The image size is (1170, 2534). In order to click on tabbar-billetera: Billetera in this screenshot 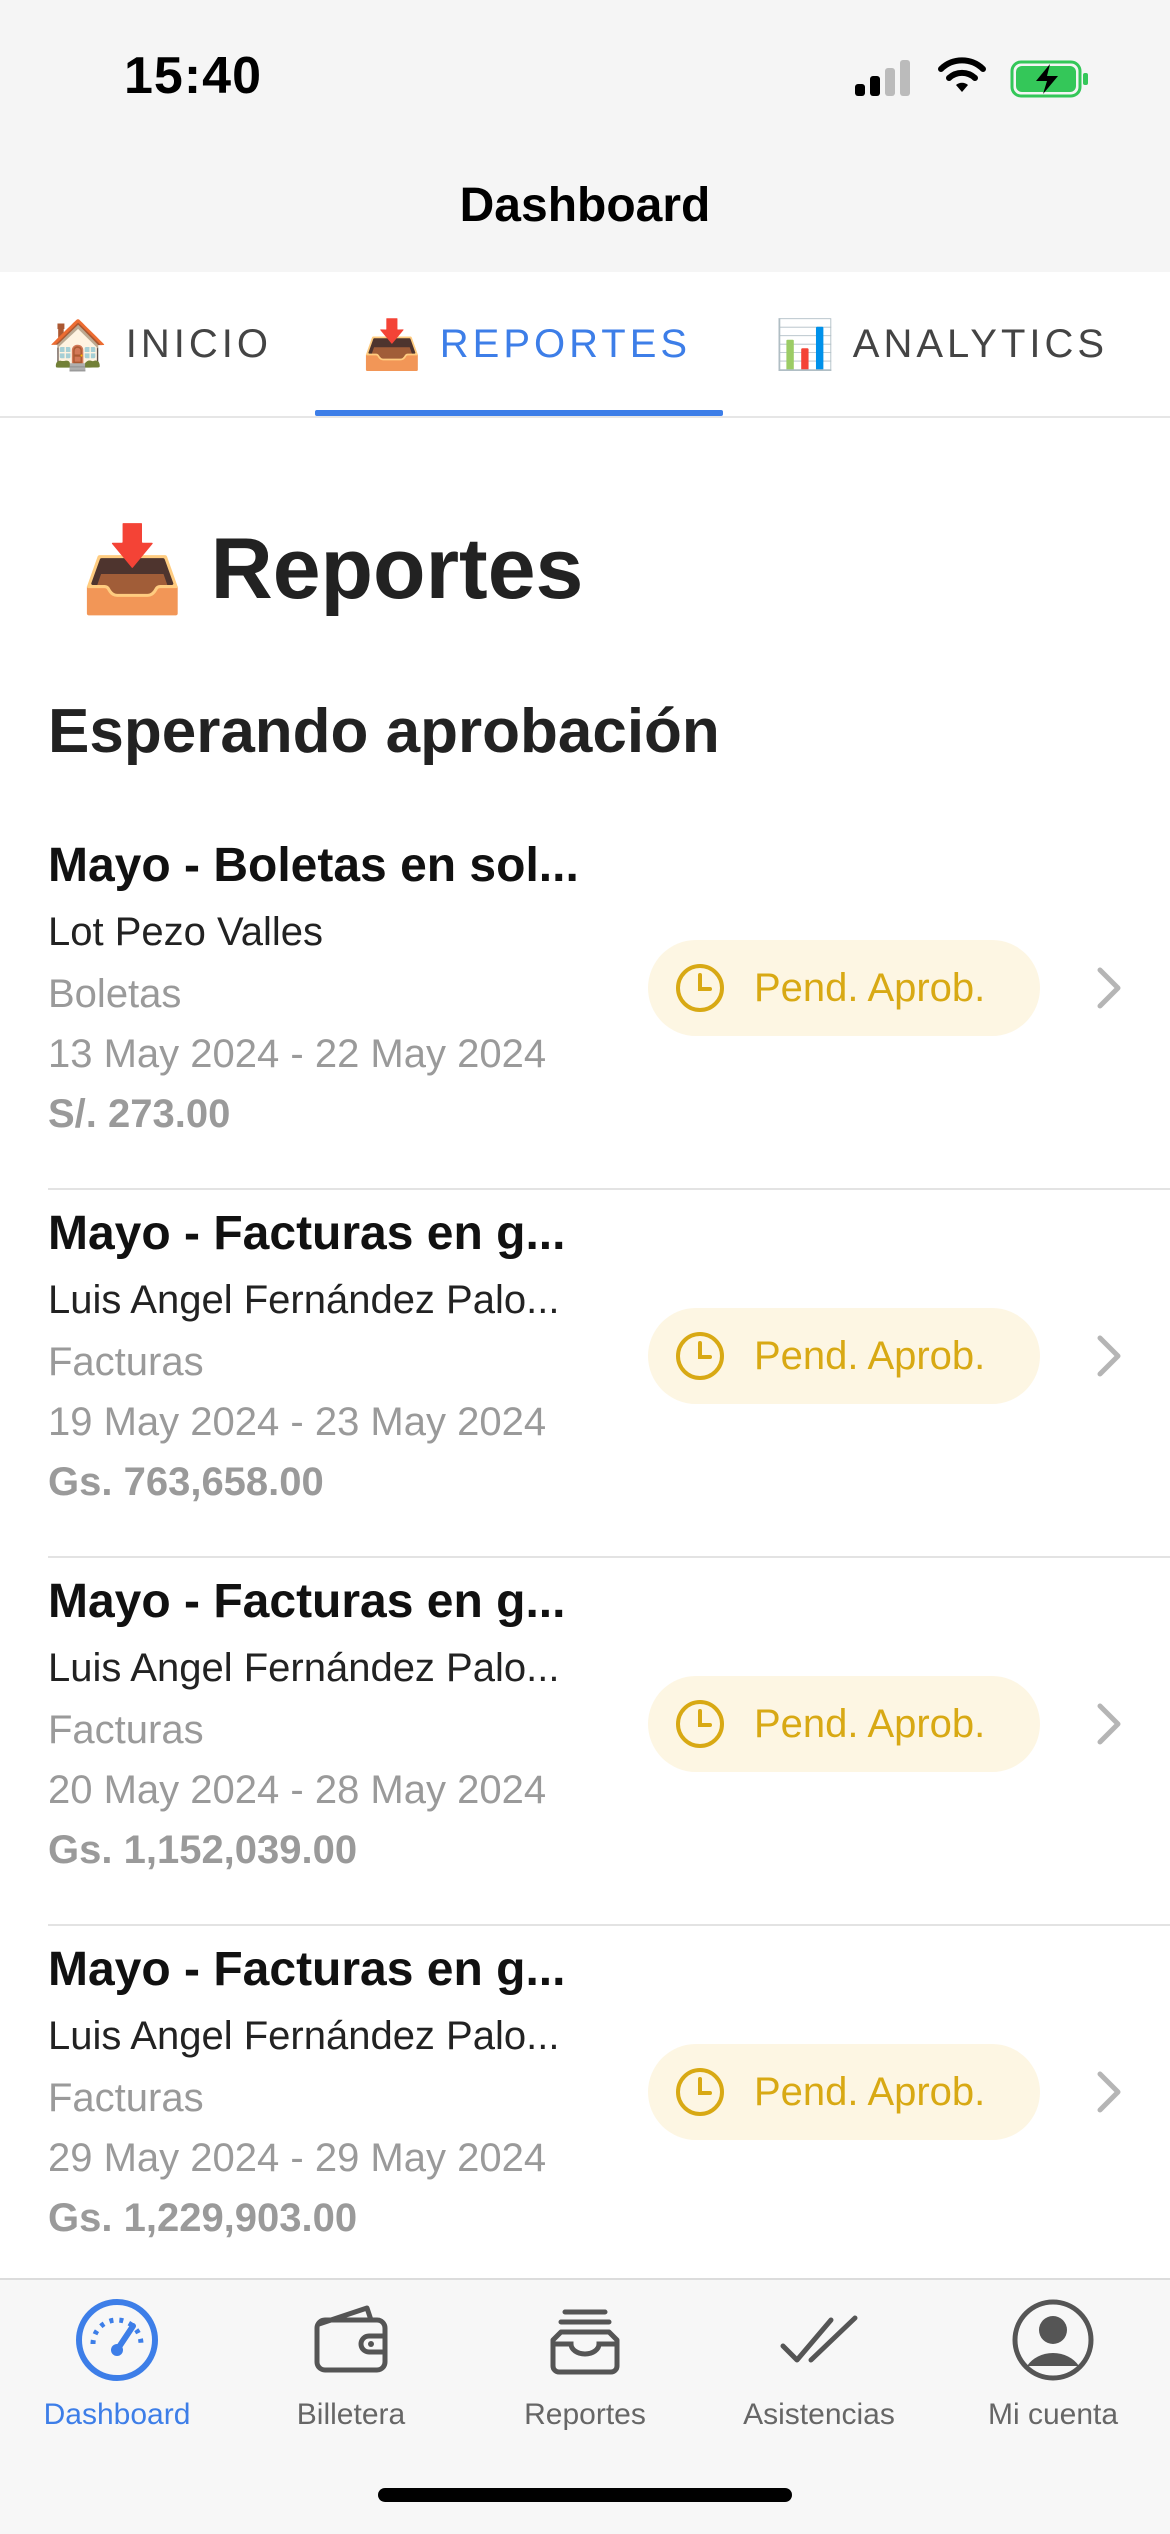, I will do `click(351, 2369)`.